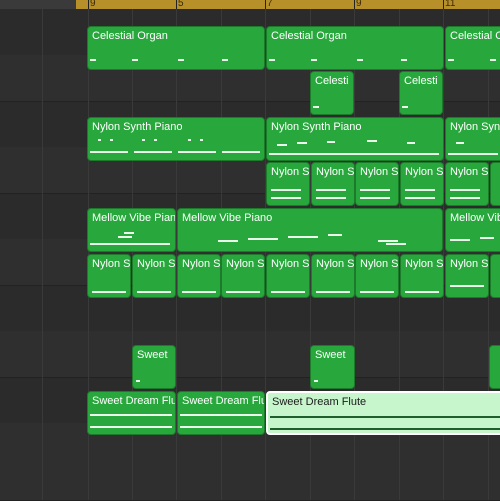 The image size is (500, 501). I want to click on region-title: Sweet Dream Flute, so click(223, 401).